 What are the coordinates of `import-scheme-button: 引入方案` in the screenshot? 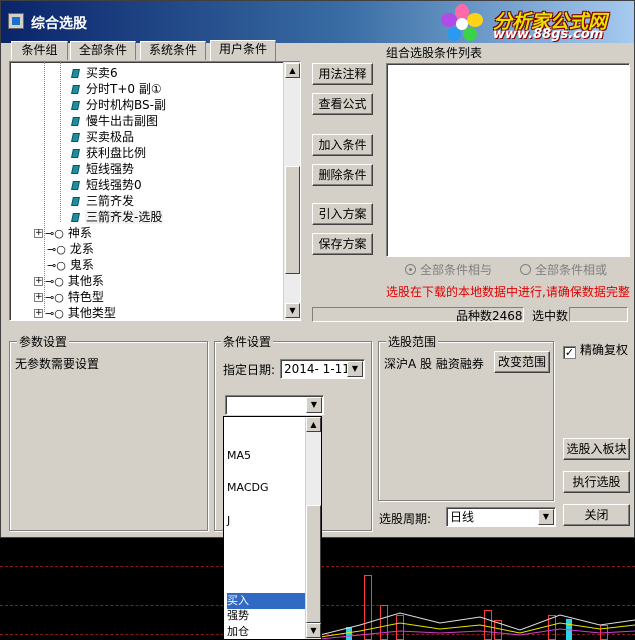 It's located at (342, 214).